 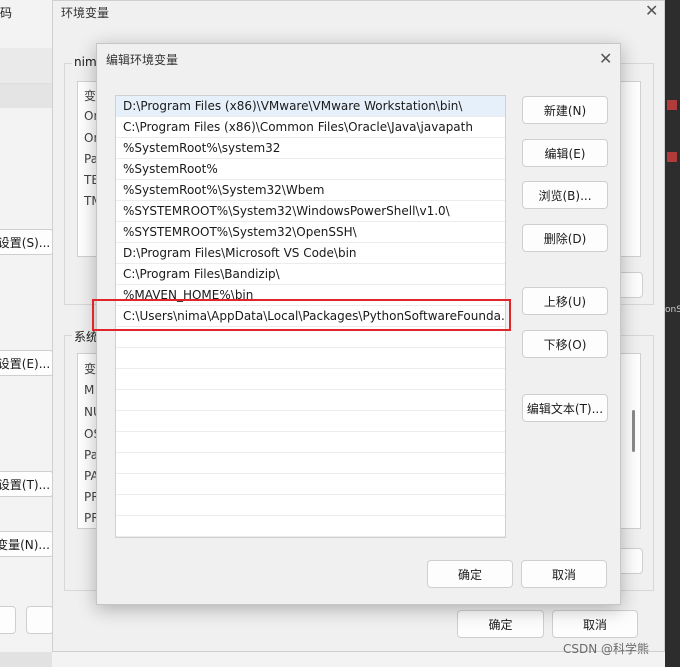 I want to click on path-row: D:\Program Files\Microsoft VS Code\bin, so click(x=310, y=253).